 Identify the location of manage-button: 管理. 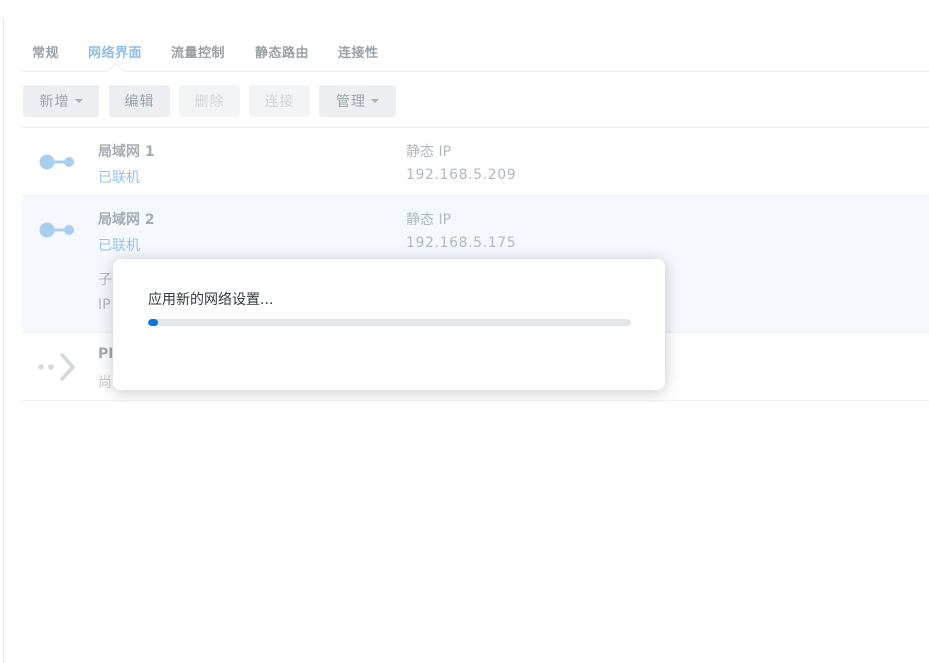
(357, 101).